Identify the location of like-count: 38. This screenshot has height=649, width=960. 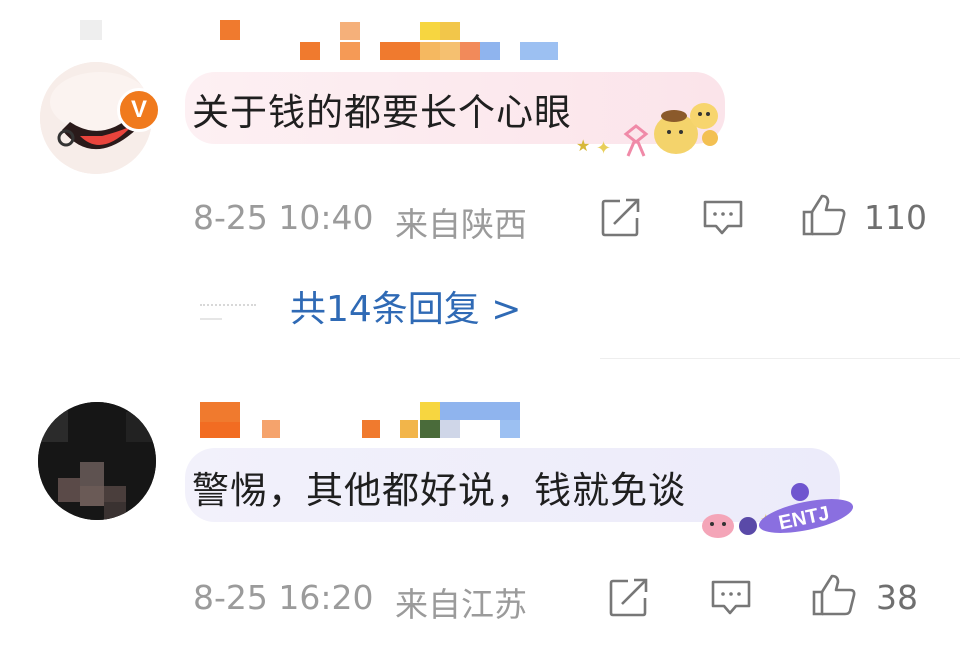
(897, 597).